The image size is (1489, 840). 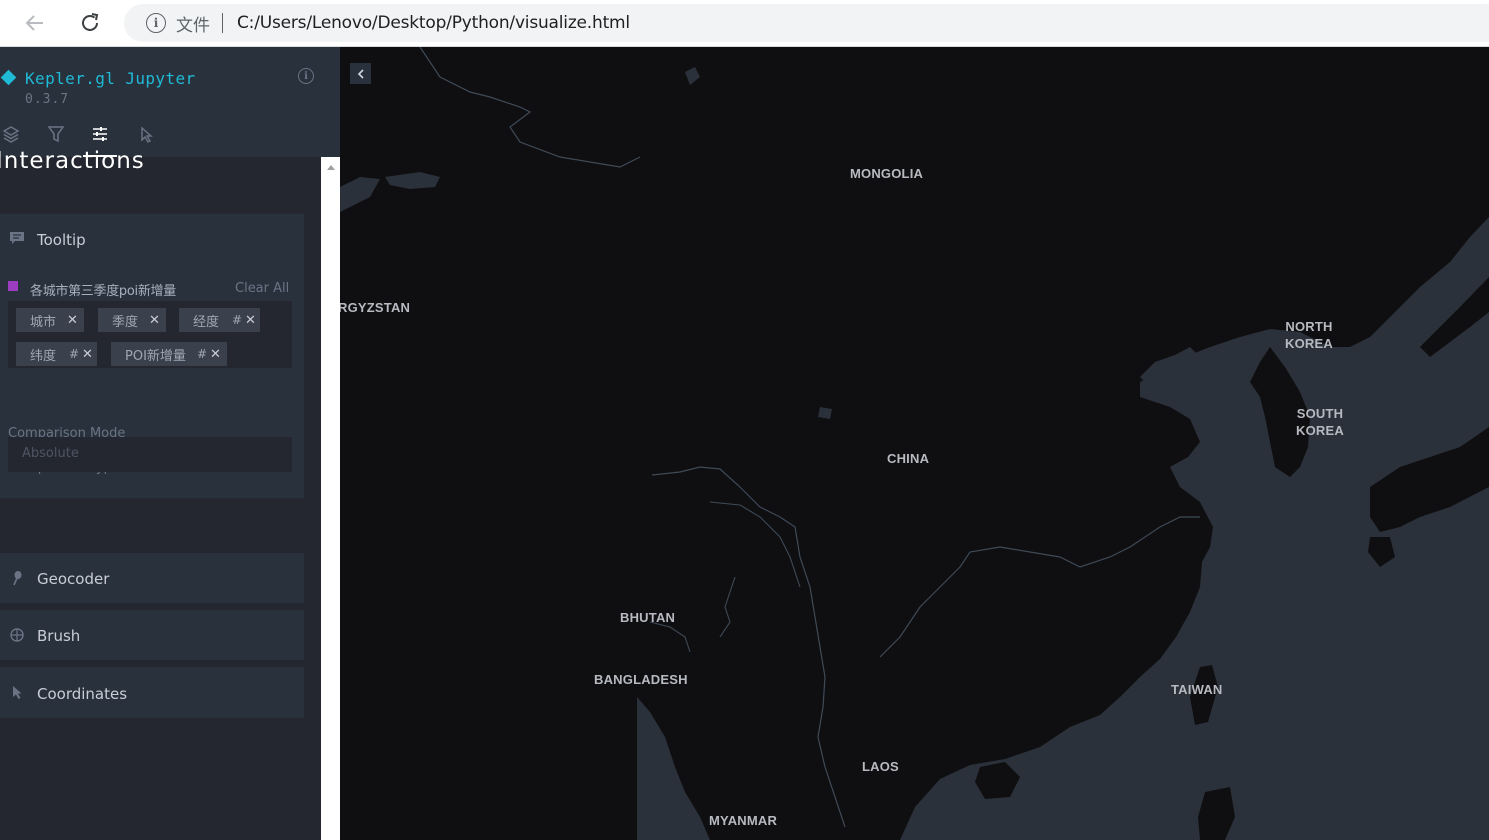 What do you see at coordinates (908, 458) in the screenshot?
I see `map-label-china: CHINA` at bounding box center [908, 458].